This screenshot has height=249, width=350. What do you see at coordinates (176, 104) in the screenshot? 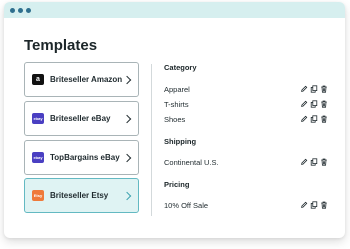
I see `row-label-t-shirts: T-shirts` at bounding box center [176, 104].